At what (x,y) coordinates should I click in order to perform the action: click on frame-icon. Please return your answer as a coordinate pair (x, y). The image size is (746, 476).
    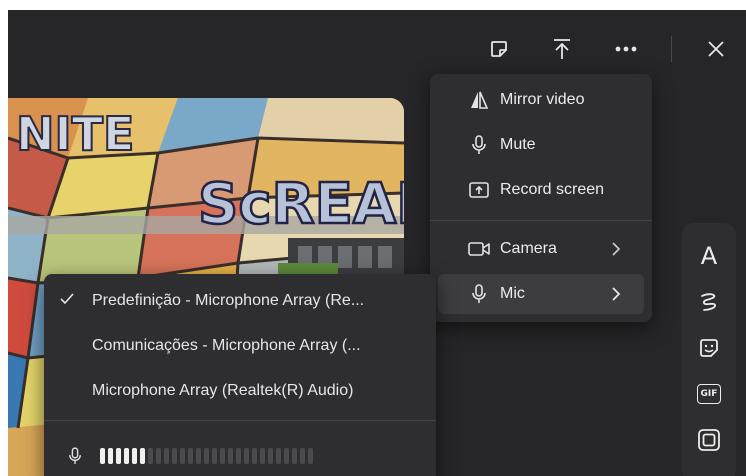
    Looking at the image, I should click on (709, 440).